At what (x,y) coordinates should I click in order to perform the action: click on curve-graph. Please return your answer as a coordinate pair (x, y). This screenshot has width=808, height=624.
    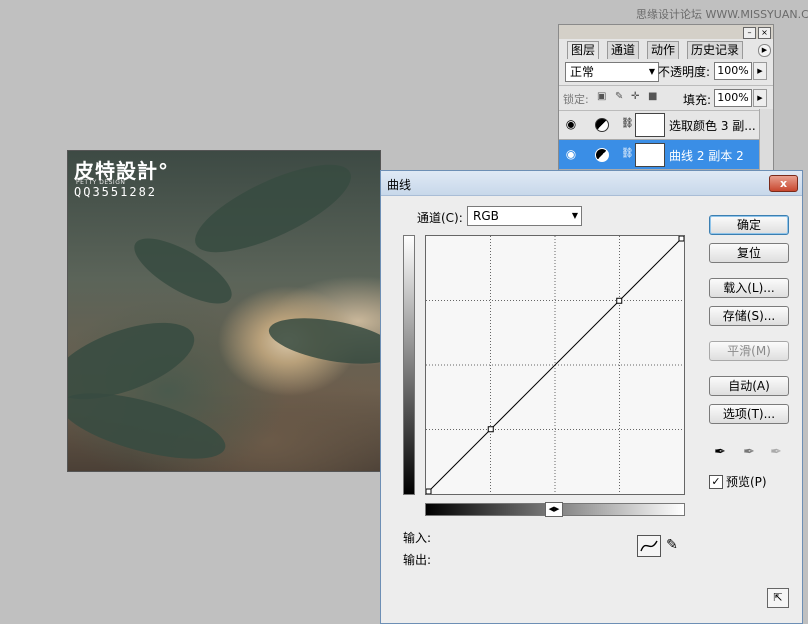
    Looking at the image, I should click on (555, 365).